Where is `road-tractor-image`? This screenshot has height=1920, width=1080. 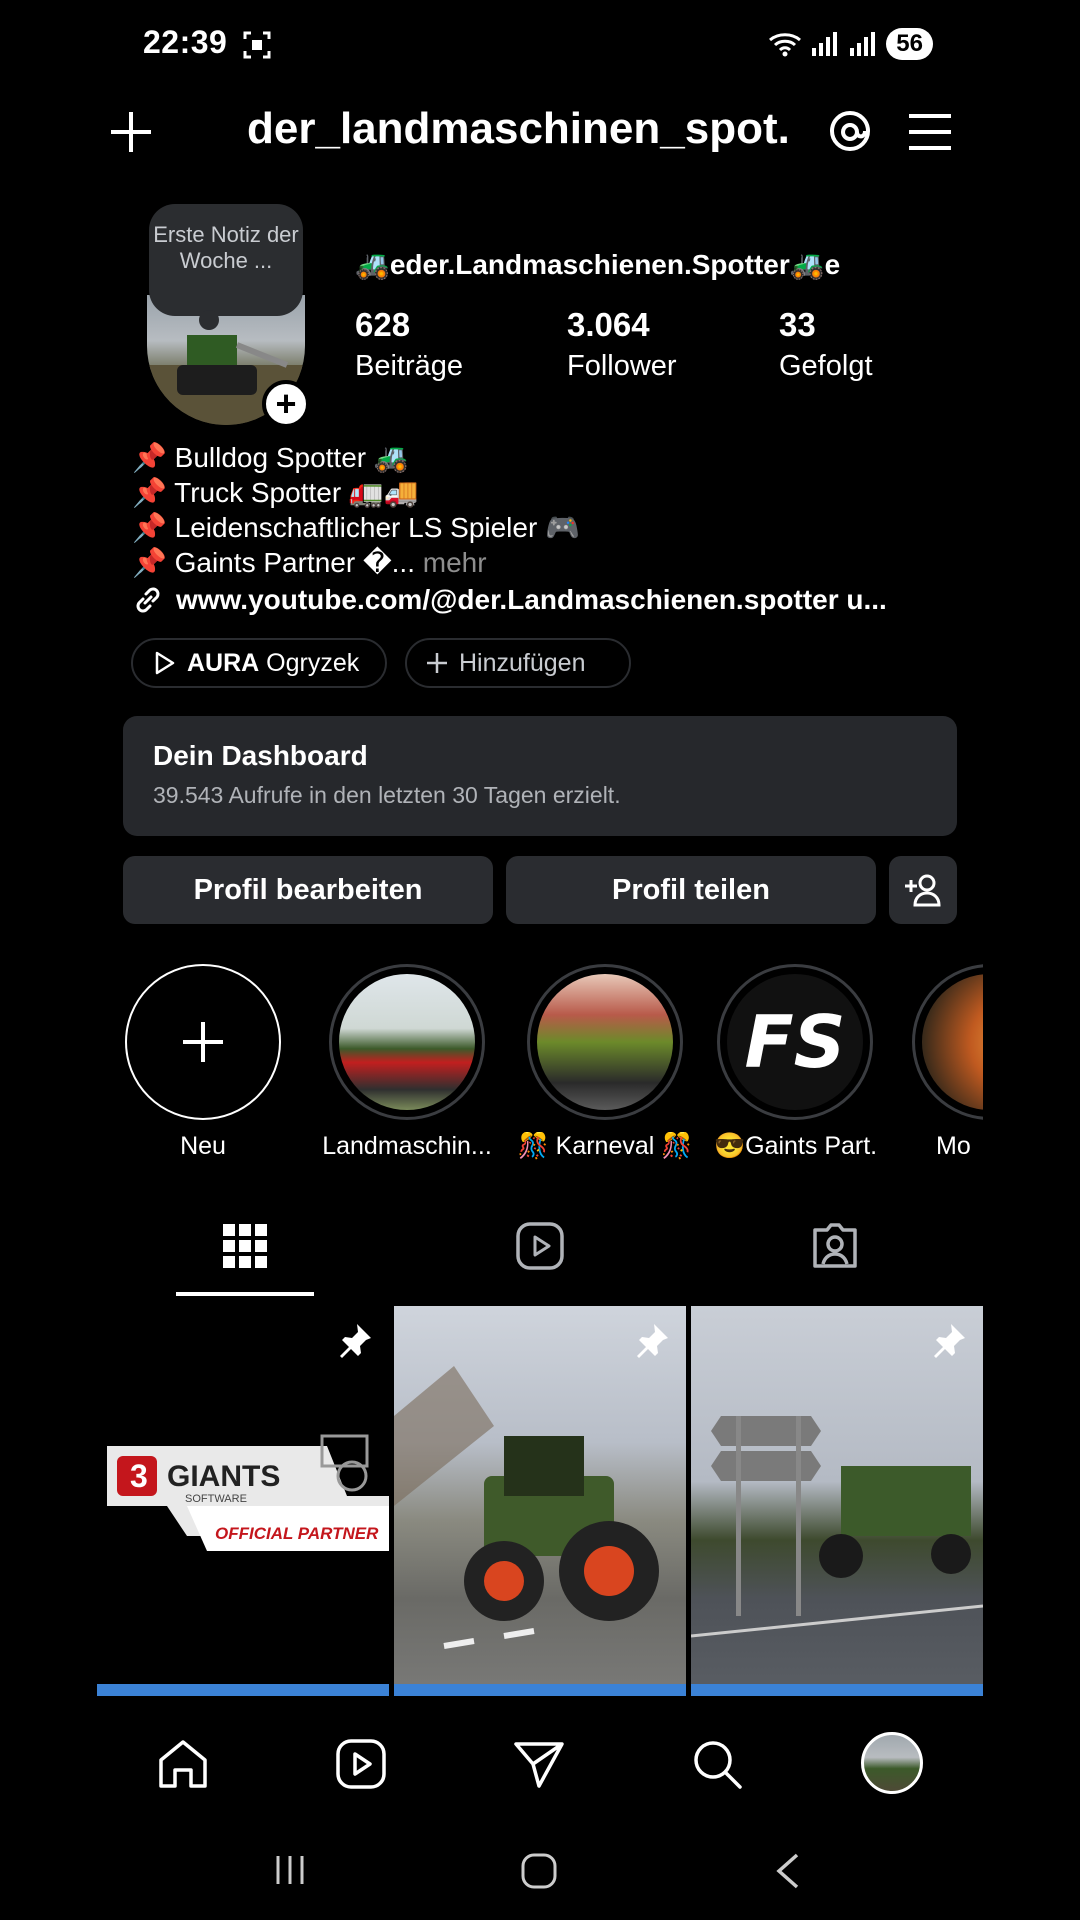
road-tractor-image is located at coordinates (837, 1527).